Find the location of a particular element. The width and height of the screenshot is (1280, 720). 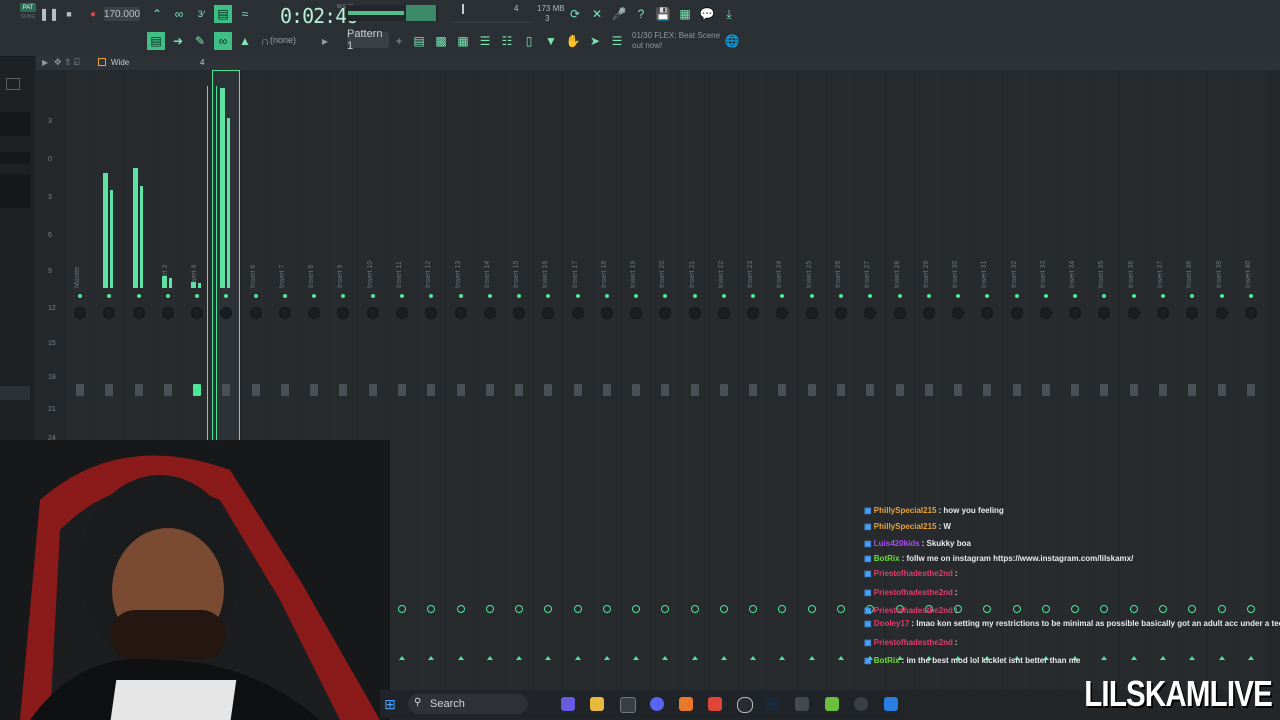

mixer-strip: Insert 25 is located at coordinates (812, 380).